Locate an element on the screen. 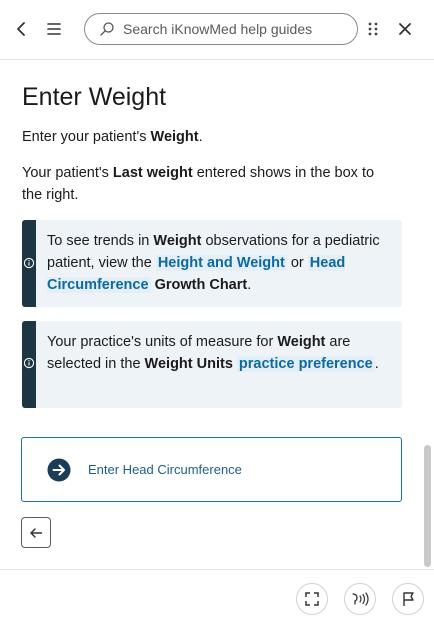 The image size is (434, 624). bold-text: Growth Chart is located at coordinates (201, 285).